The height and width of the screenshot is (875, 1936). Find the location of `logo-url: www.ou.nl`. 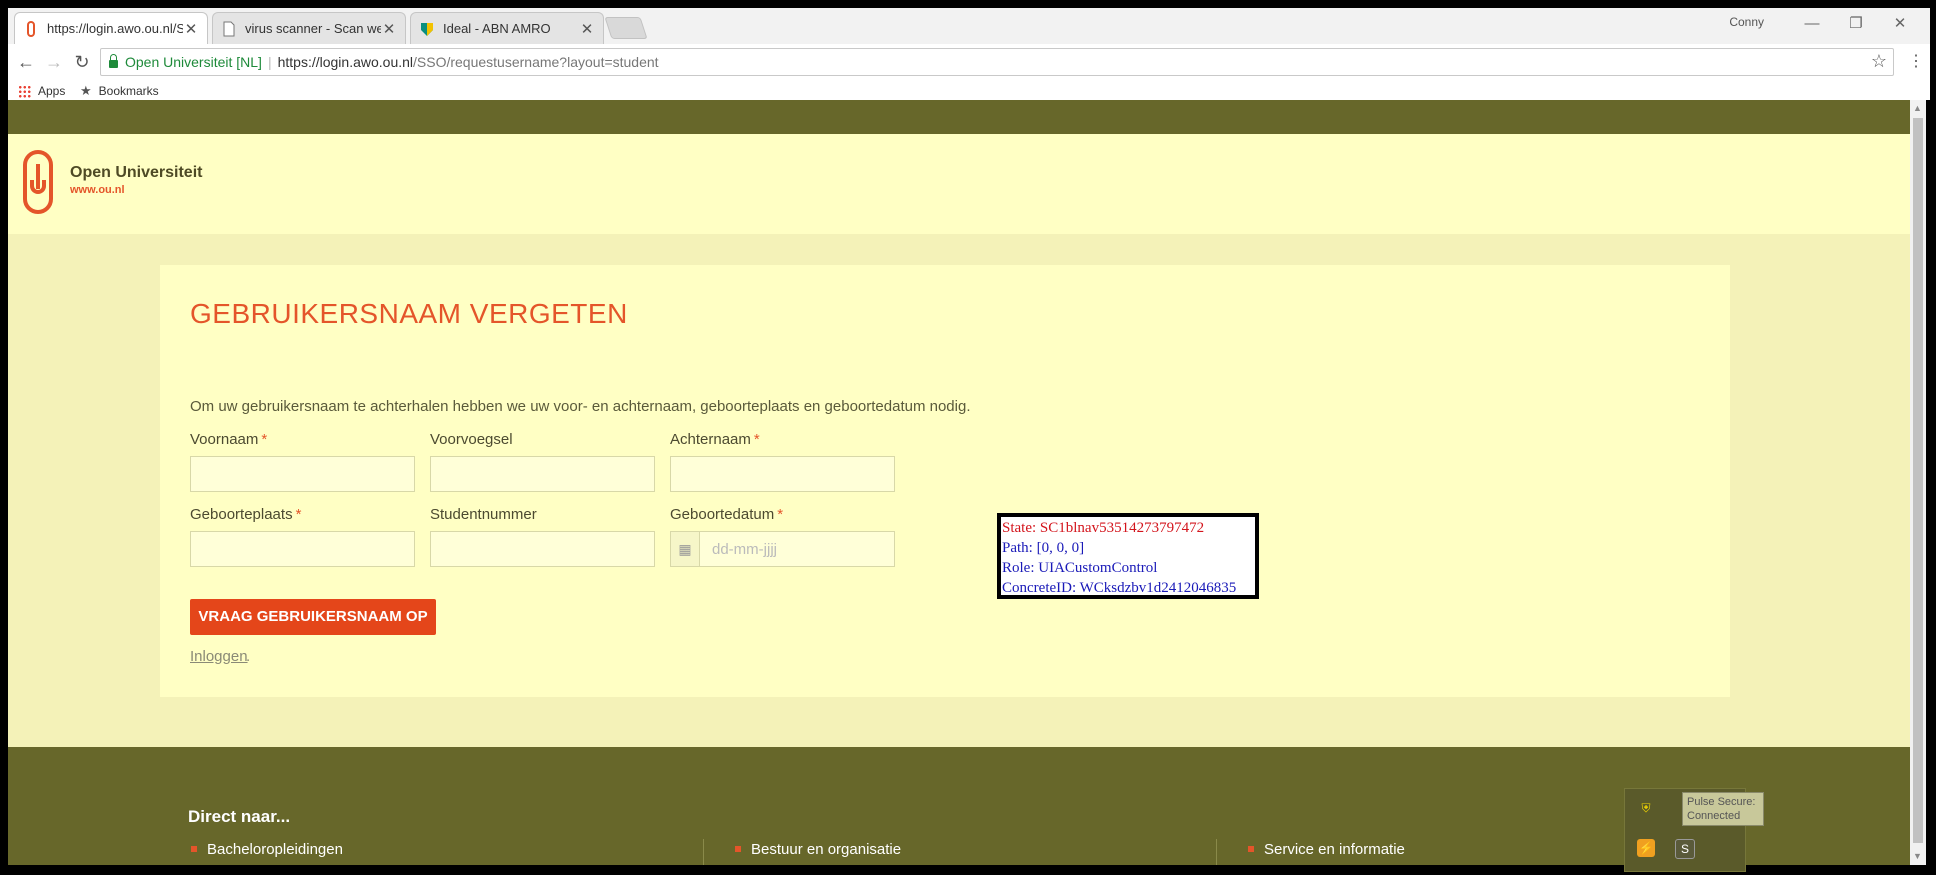

logo-url: www.ou.nl is located at coordinates (97, 190).